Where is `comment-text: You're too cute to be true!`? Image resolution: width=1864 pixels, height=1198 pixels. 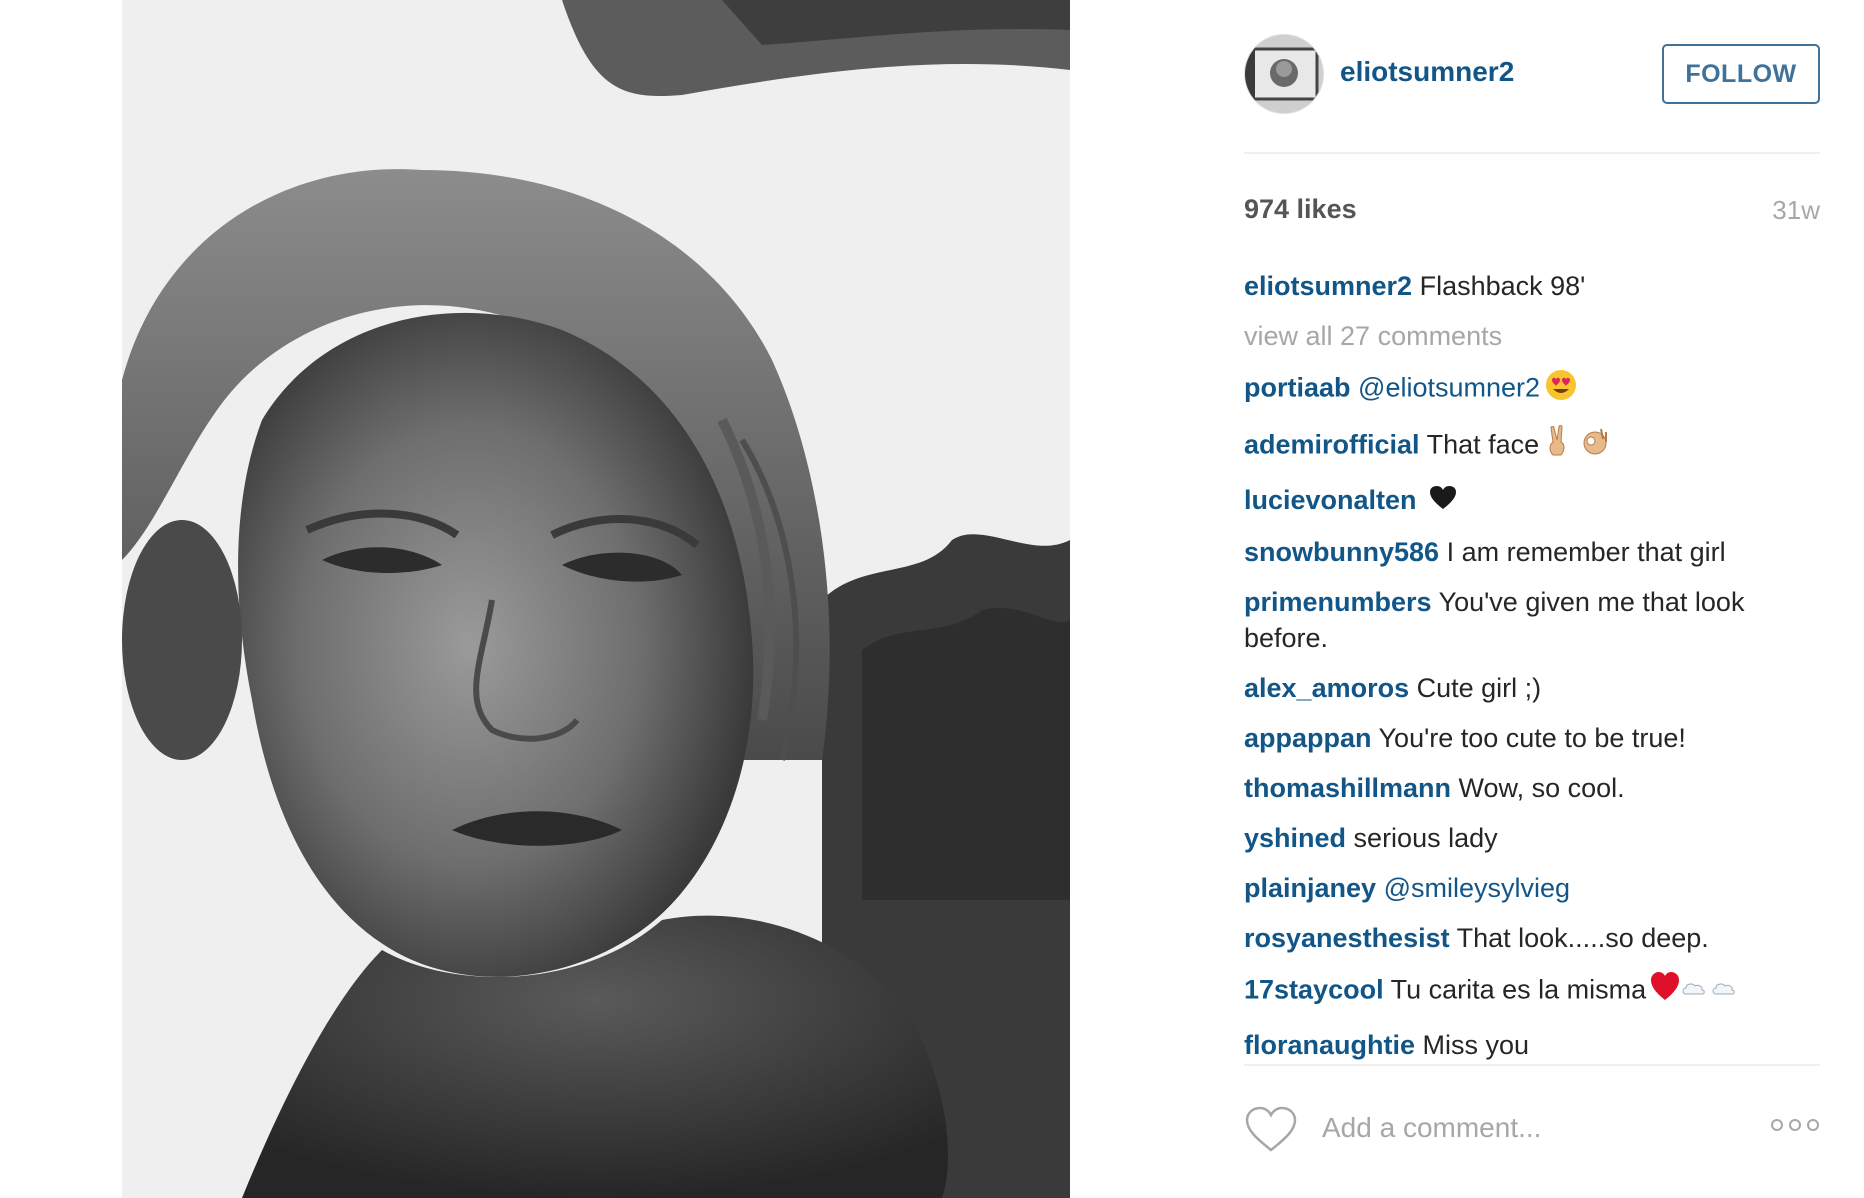 comment-text: You're too cute to be true! is located at coordinates (1532, 737).